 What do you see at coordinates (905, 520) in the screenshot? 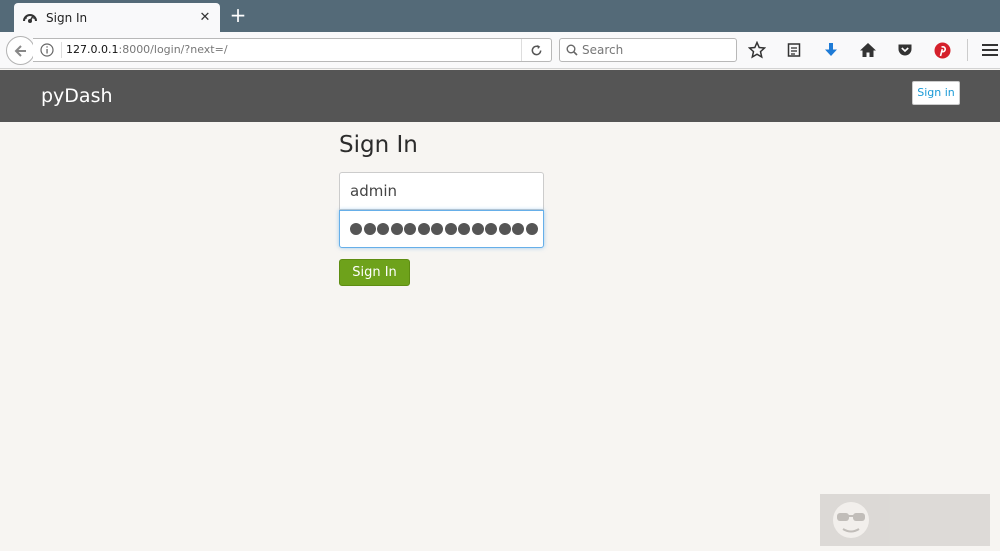
I see `watermark` at bounding box center [905, 520].